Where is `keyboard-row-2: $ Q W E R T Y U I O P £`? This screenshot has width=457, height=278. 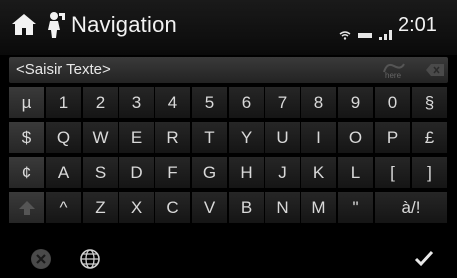
keyboard-row-2: $ Q W E R T Y U I O P £ is located at coordinates (228, 138).